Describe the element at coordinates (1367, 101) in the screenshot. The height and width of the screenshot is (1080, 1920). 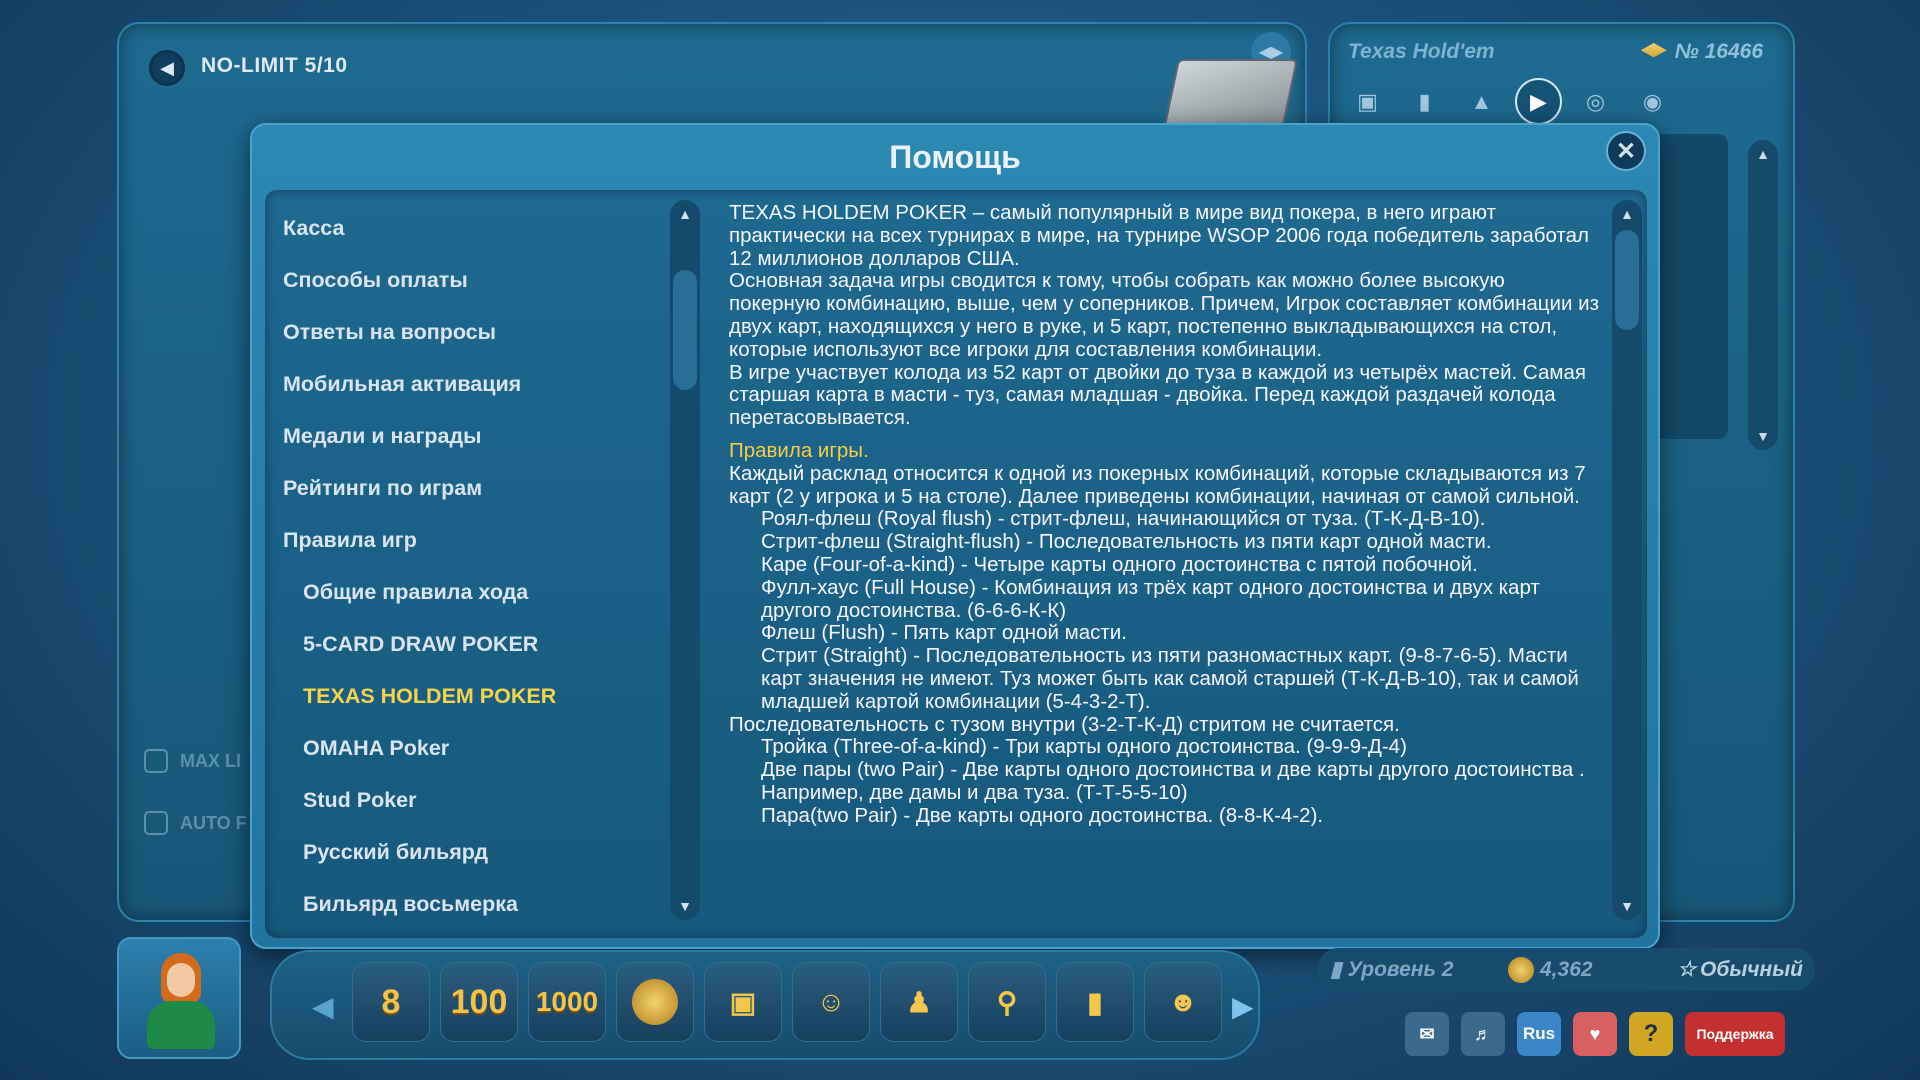
I see `chat-icon: ▣` at that location.